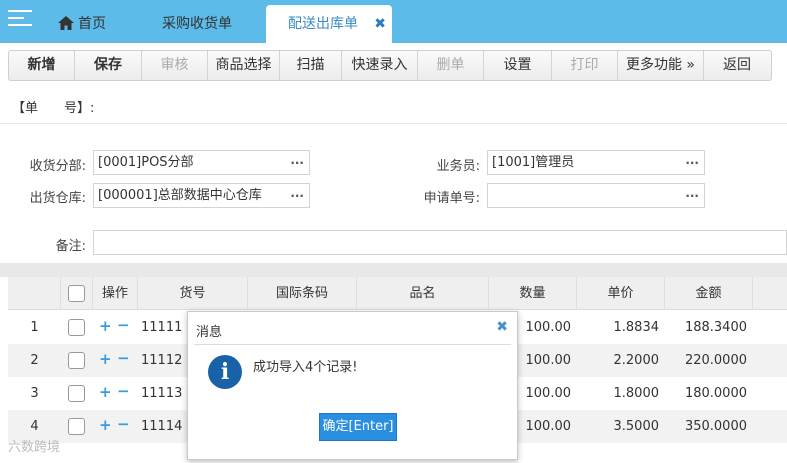 This screenshot has height=463, width=787. I want to click on message-dialog: 消息 ✖ i 成功导入4个记录! 确定[Enter], so click(352, 385).